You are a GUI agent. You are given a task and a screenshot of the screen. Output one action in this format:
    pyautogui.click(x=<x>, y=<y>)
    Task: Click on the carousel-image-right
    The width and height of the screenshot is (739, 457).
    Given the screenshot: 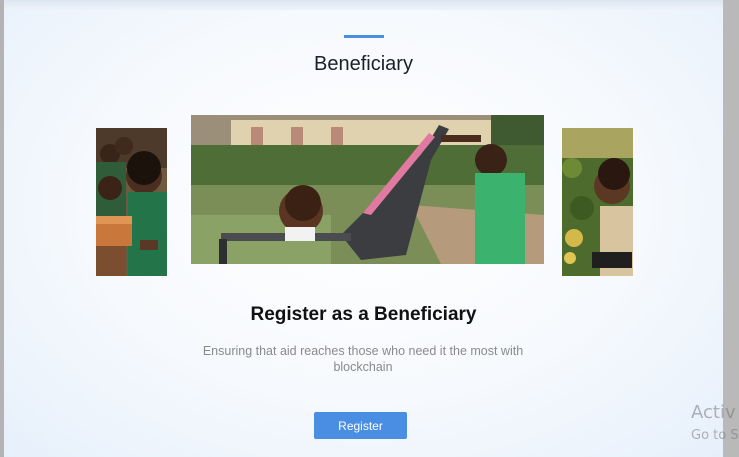 What is the action you would take?
    pyautogui.click(x=597, y=202)
    